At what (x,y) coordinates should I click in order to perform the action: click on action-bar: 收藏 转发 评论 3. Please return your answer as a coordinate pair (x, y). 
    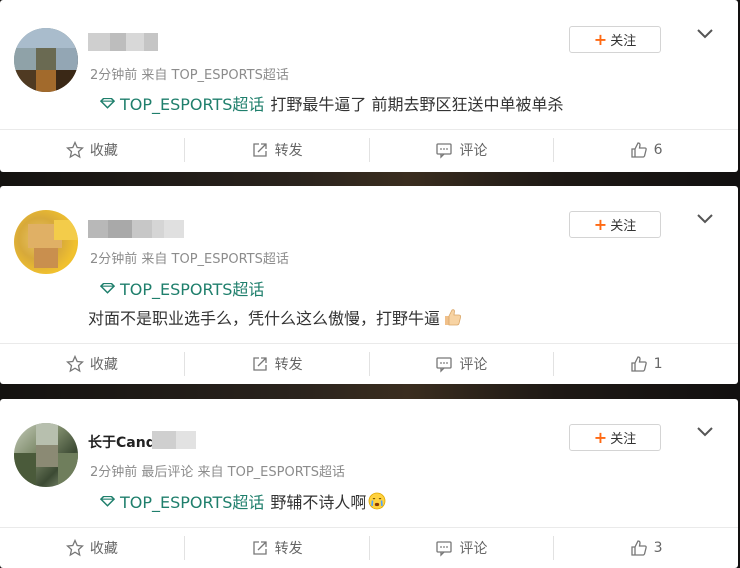
    Looking at the image, I should click on (369, 547).